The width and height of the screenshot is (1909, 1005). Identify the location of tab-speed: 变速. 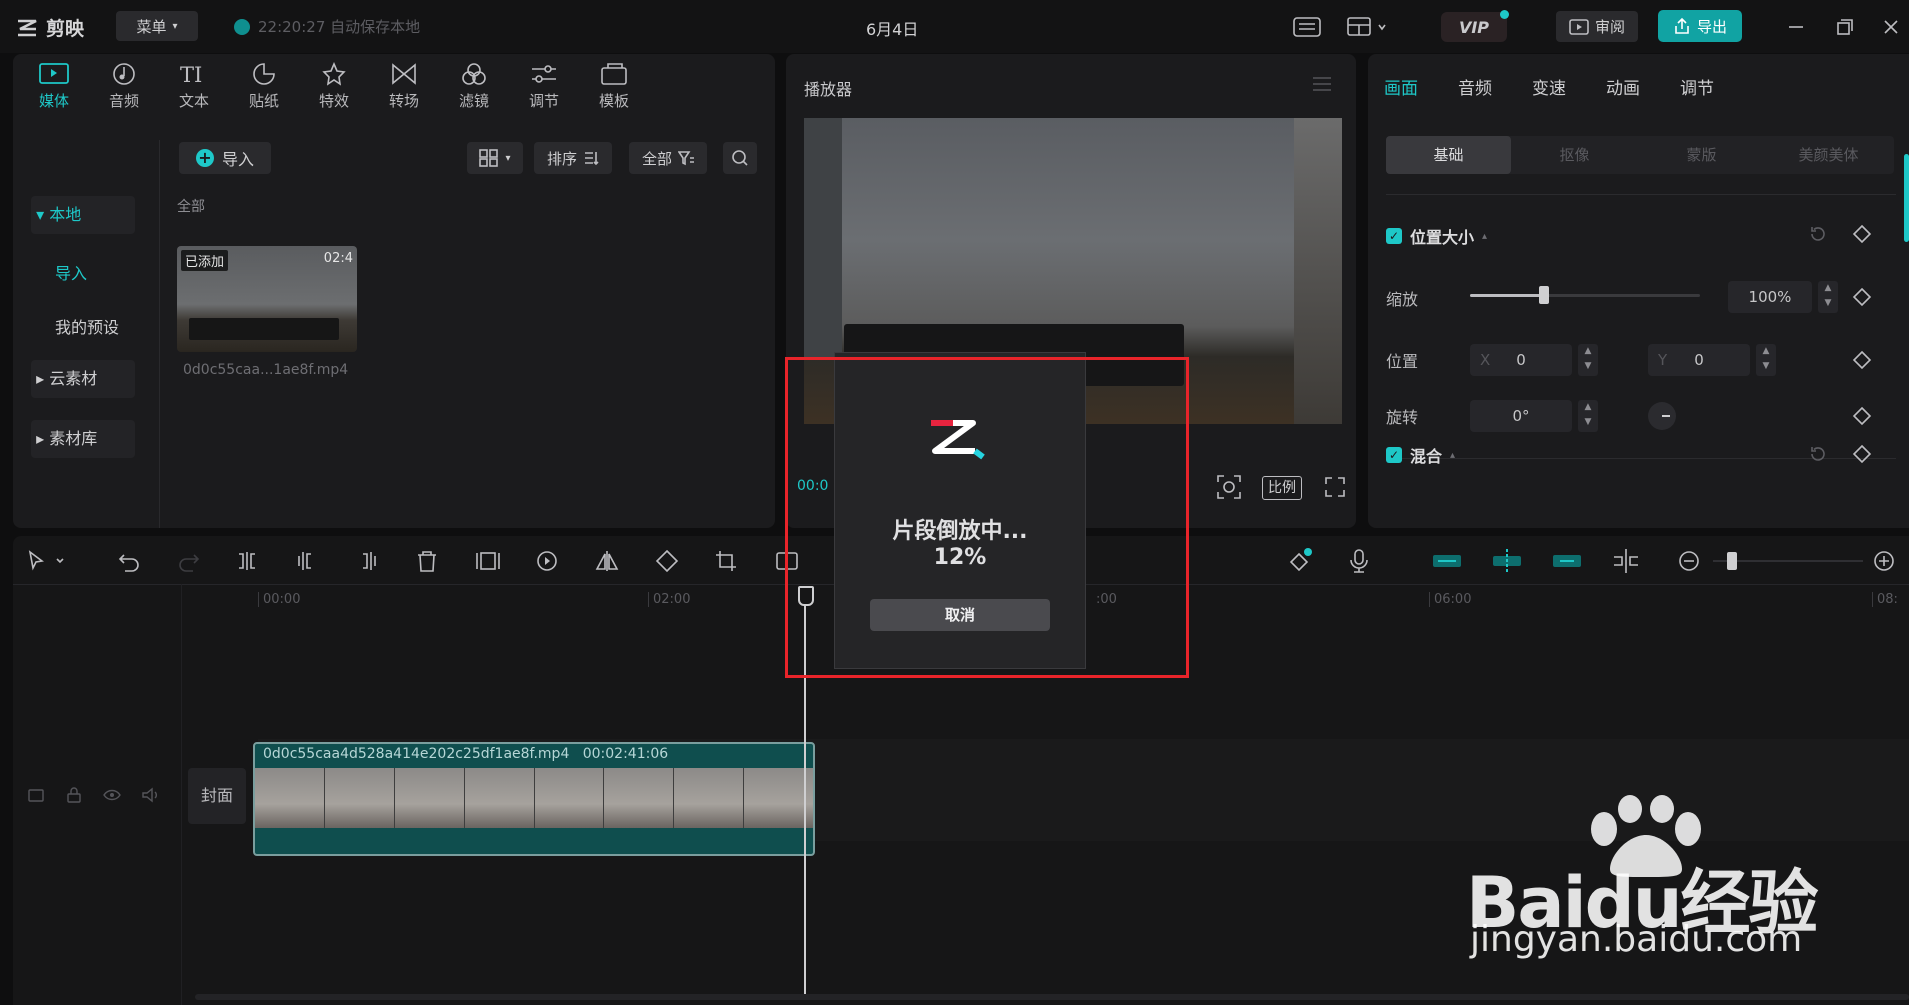
(1549, 86).